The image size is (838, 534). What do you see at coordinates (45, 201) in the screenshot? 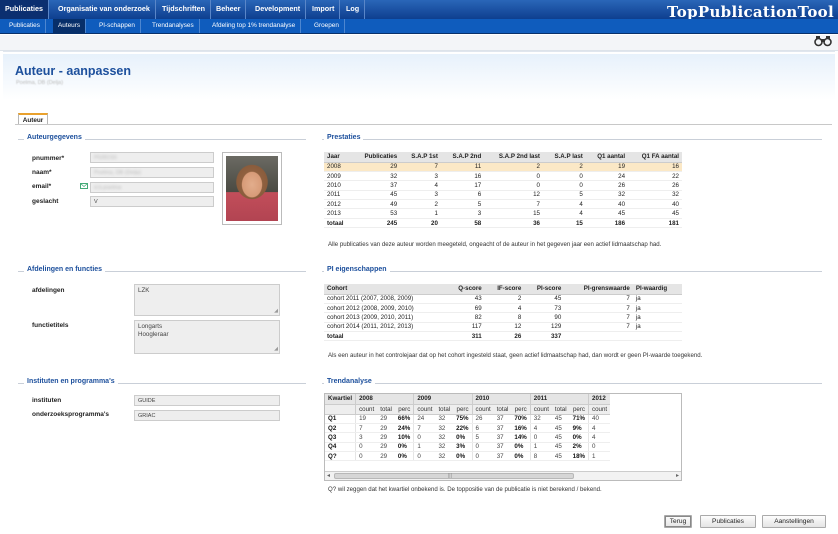
I see `geslacht-label: geslacht` at bounding box center [45, 201].